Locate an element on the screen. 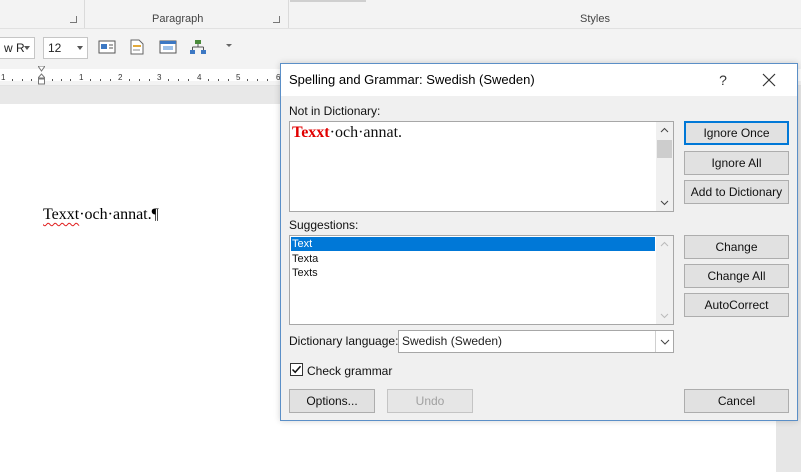 Image resolution: width=801 pixels, height=472 pixels. font-size-combo: 12 is located at coordinates (65, 48).